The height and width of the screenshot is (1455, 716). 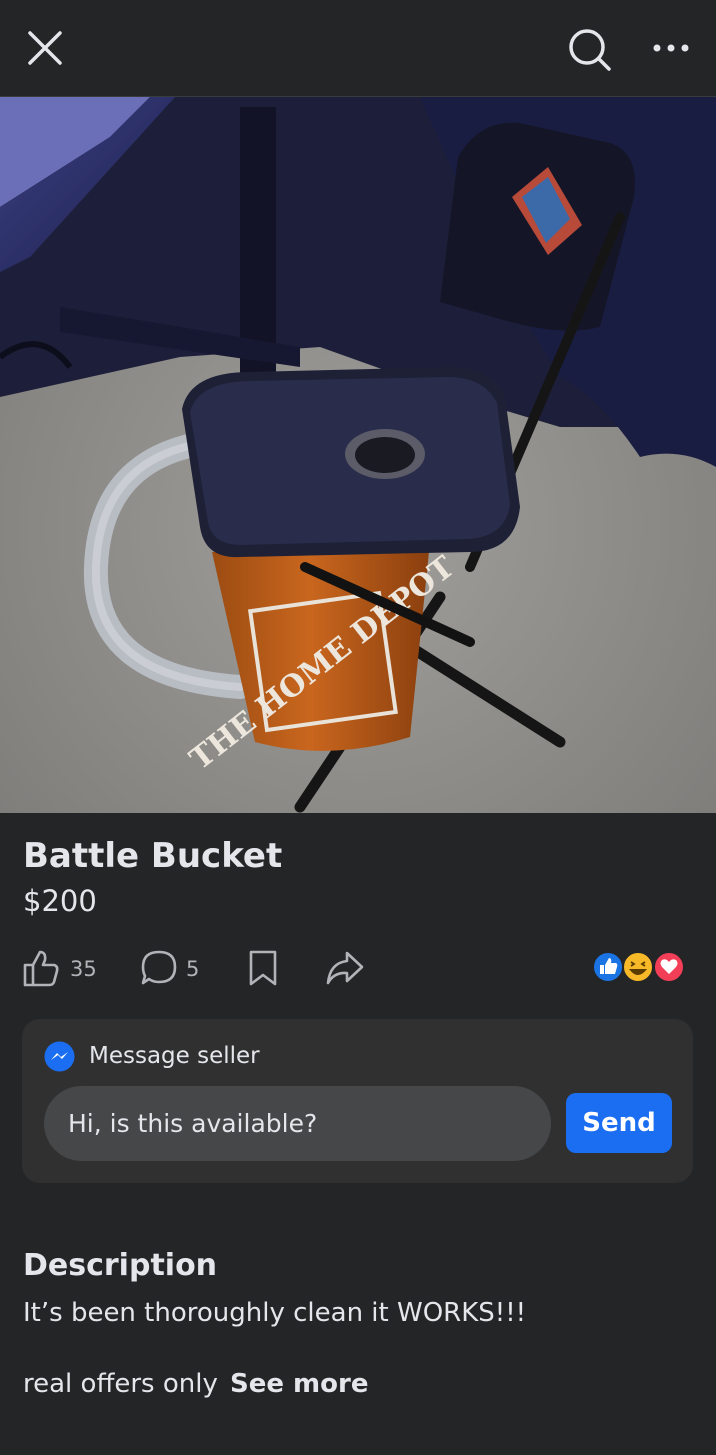 I want to click on search-icon, so click(x=589, y=49).